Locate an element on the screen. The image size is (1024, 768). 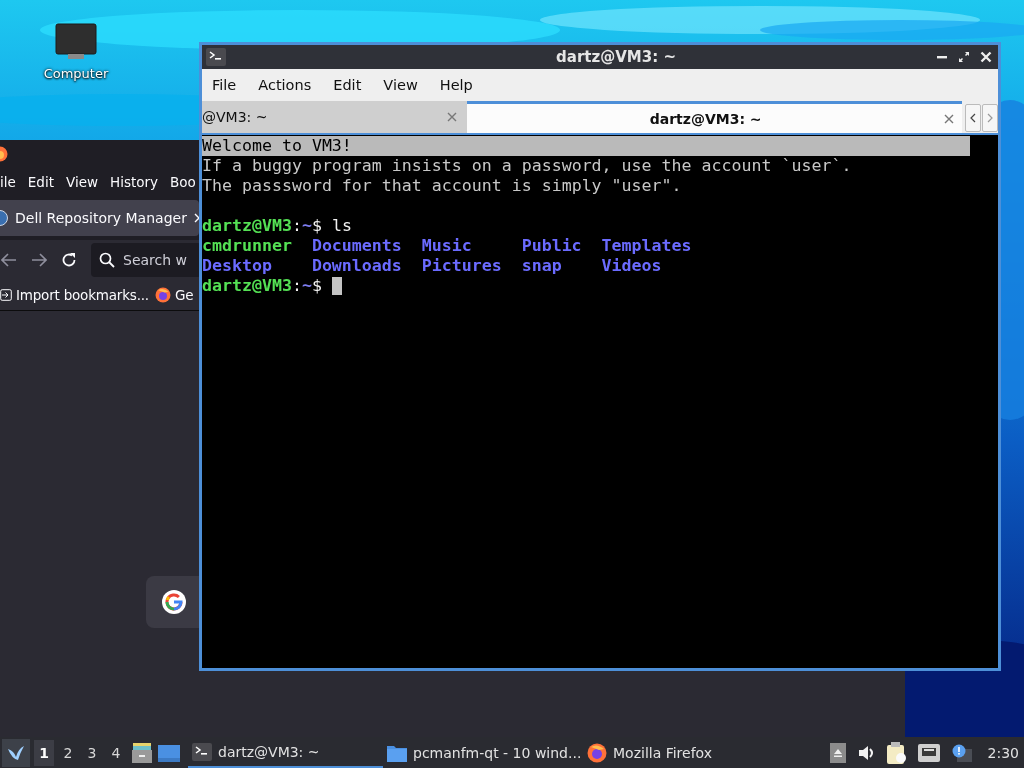
chevron-right-icon is located at coordinates (990, 118).